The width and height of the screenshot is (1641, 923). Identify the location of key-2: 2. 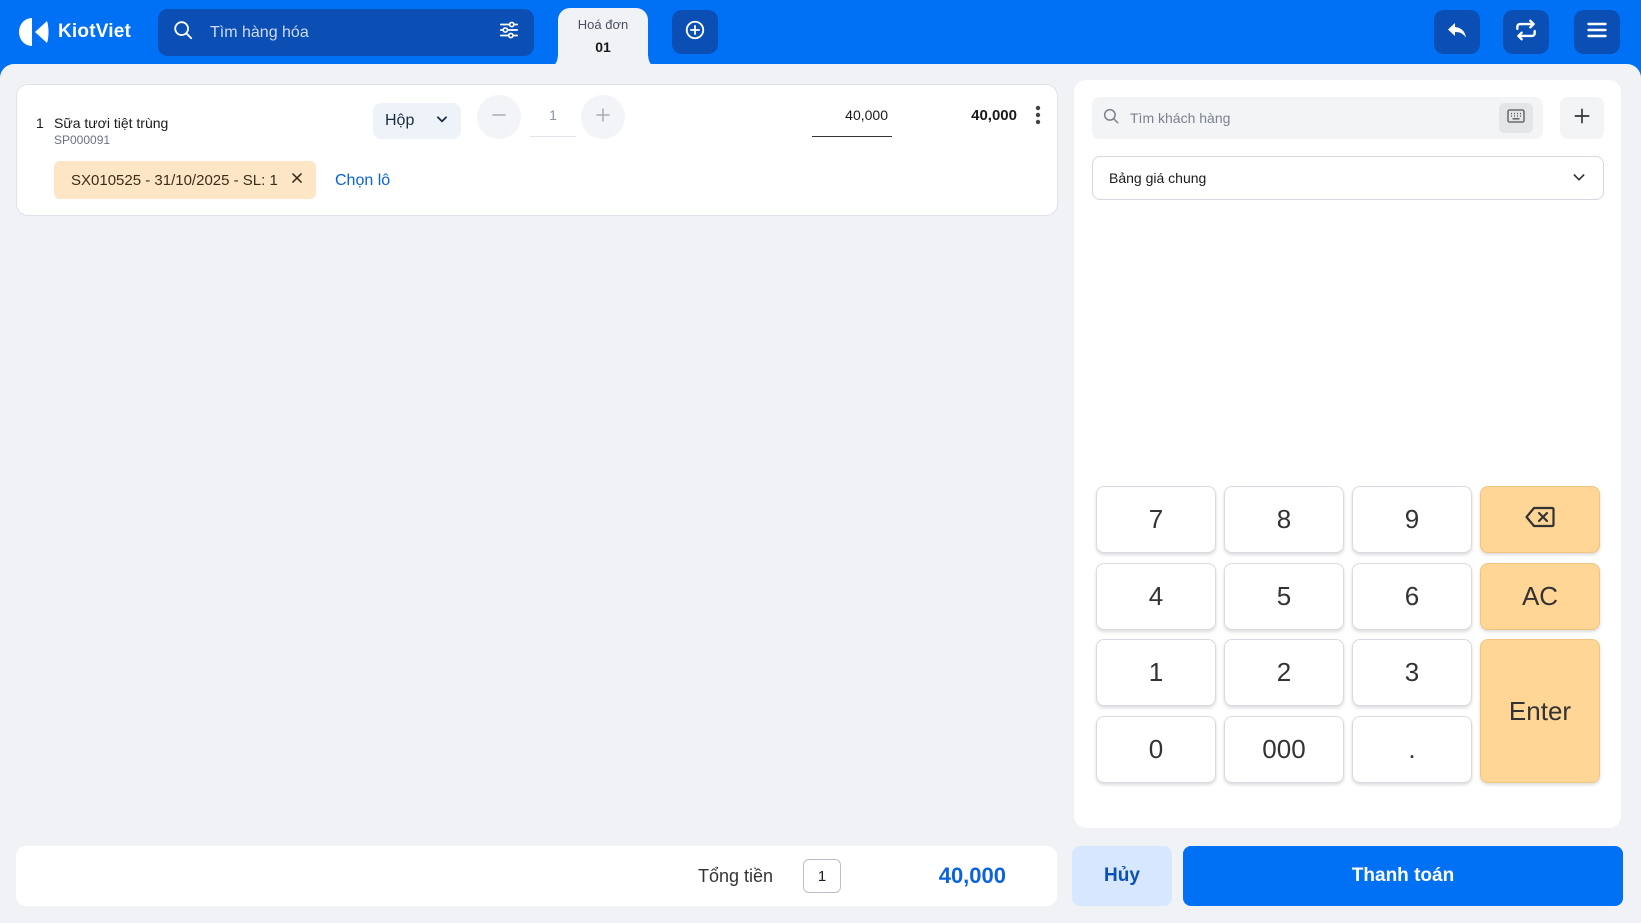
(1284, 672).